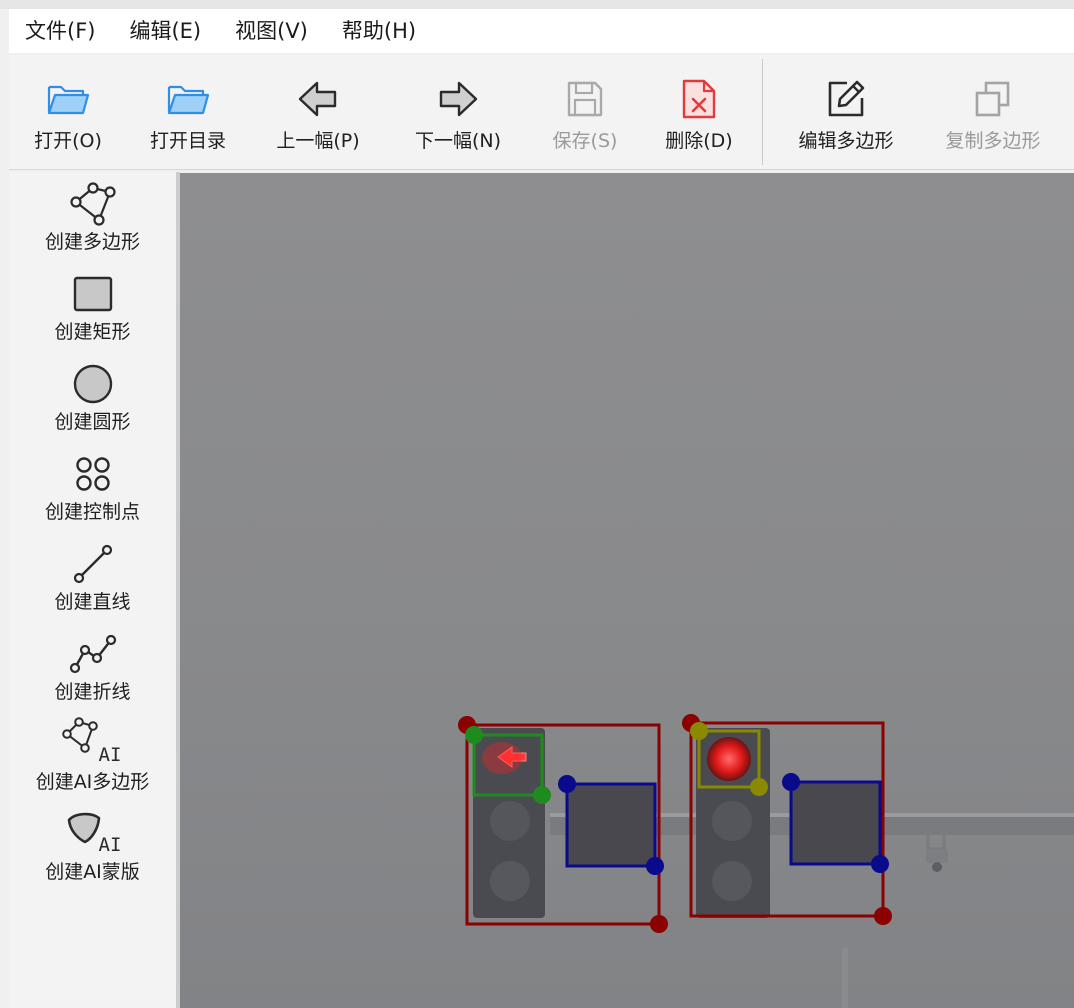 Image resolution: width=1074 pixels, height=1008 pixels. Describe the element at coordinates (836, 823) in the screenshot. I see `right-sign-panel` at that location.